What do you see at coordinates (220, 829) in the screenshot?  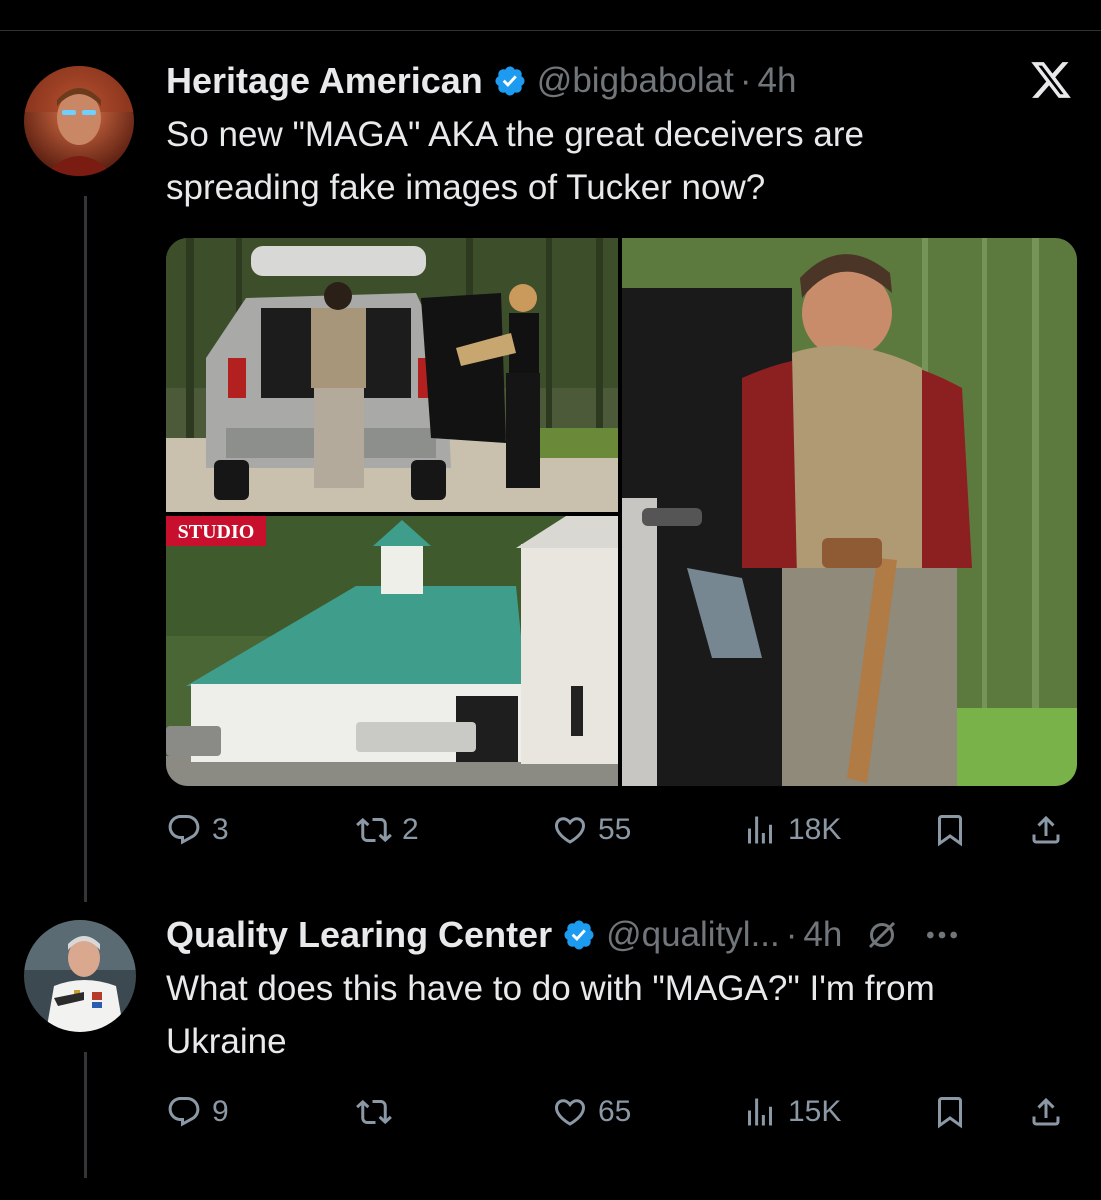 I see `reply-count: 3` at bounding box center [220, 829].